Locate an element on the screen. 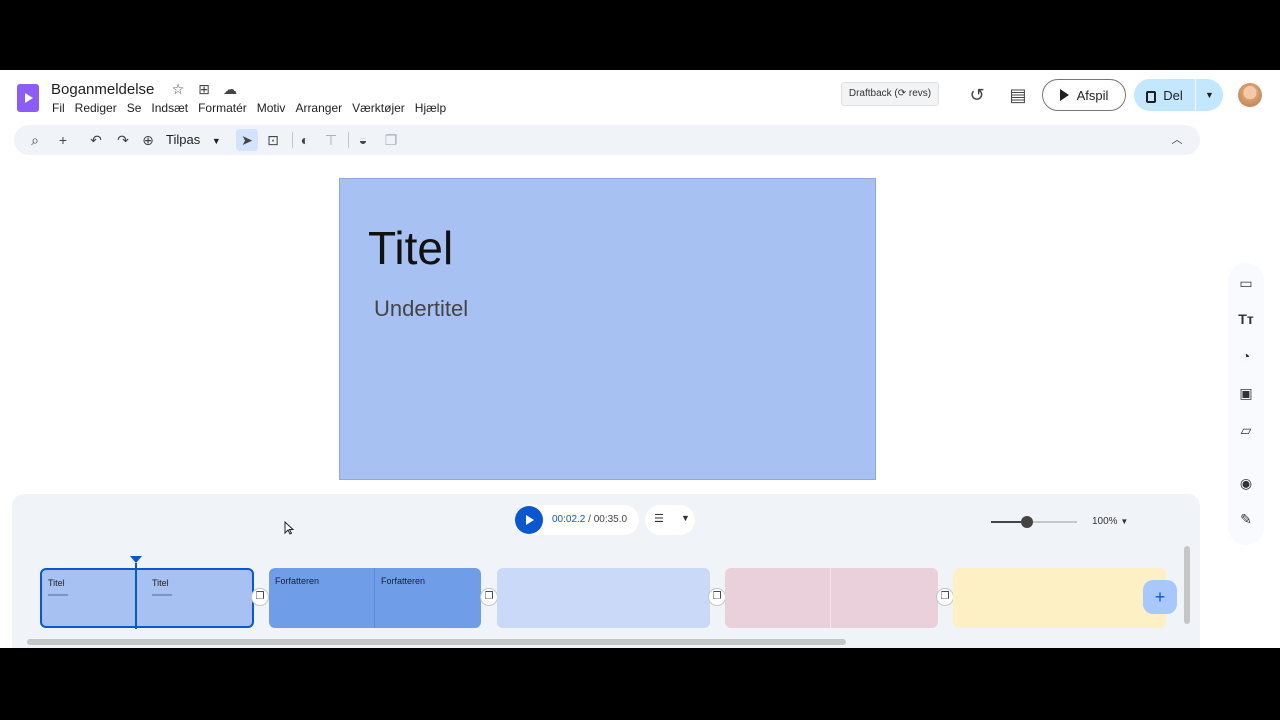  current-time: 00:02.2 is located at coordinates (569, 519).